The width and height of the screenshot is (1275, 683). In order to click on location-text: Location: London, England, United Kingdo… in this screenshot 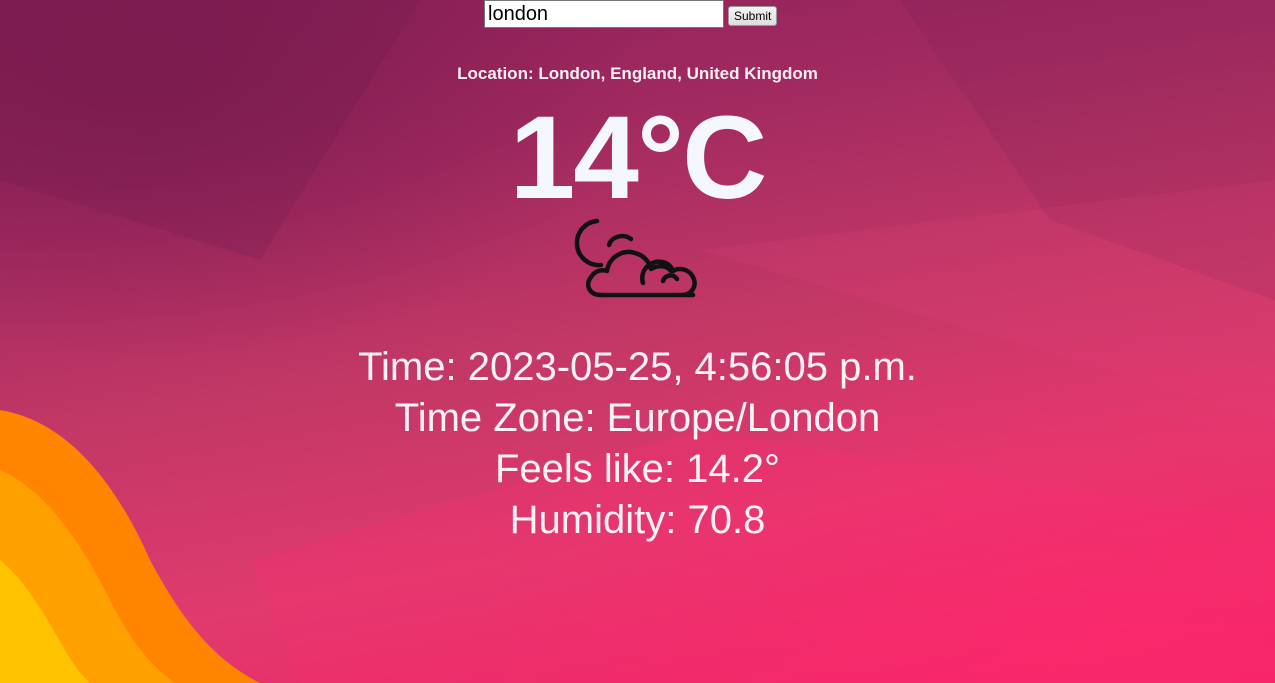, I will do `click(637, 73)`.